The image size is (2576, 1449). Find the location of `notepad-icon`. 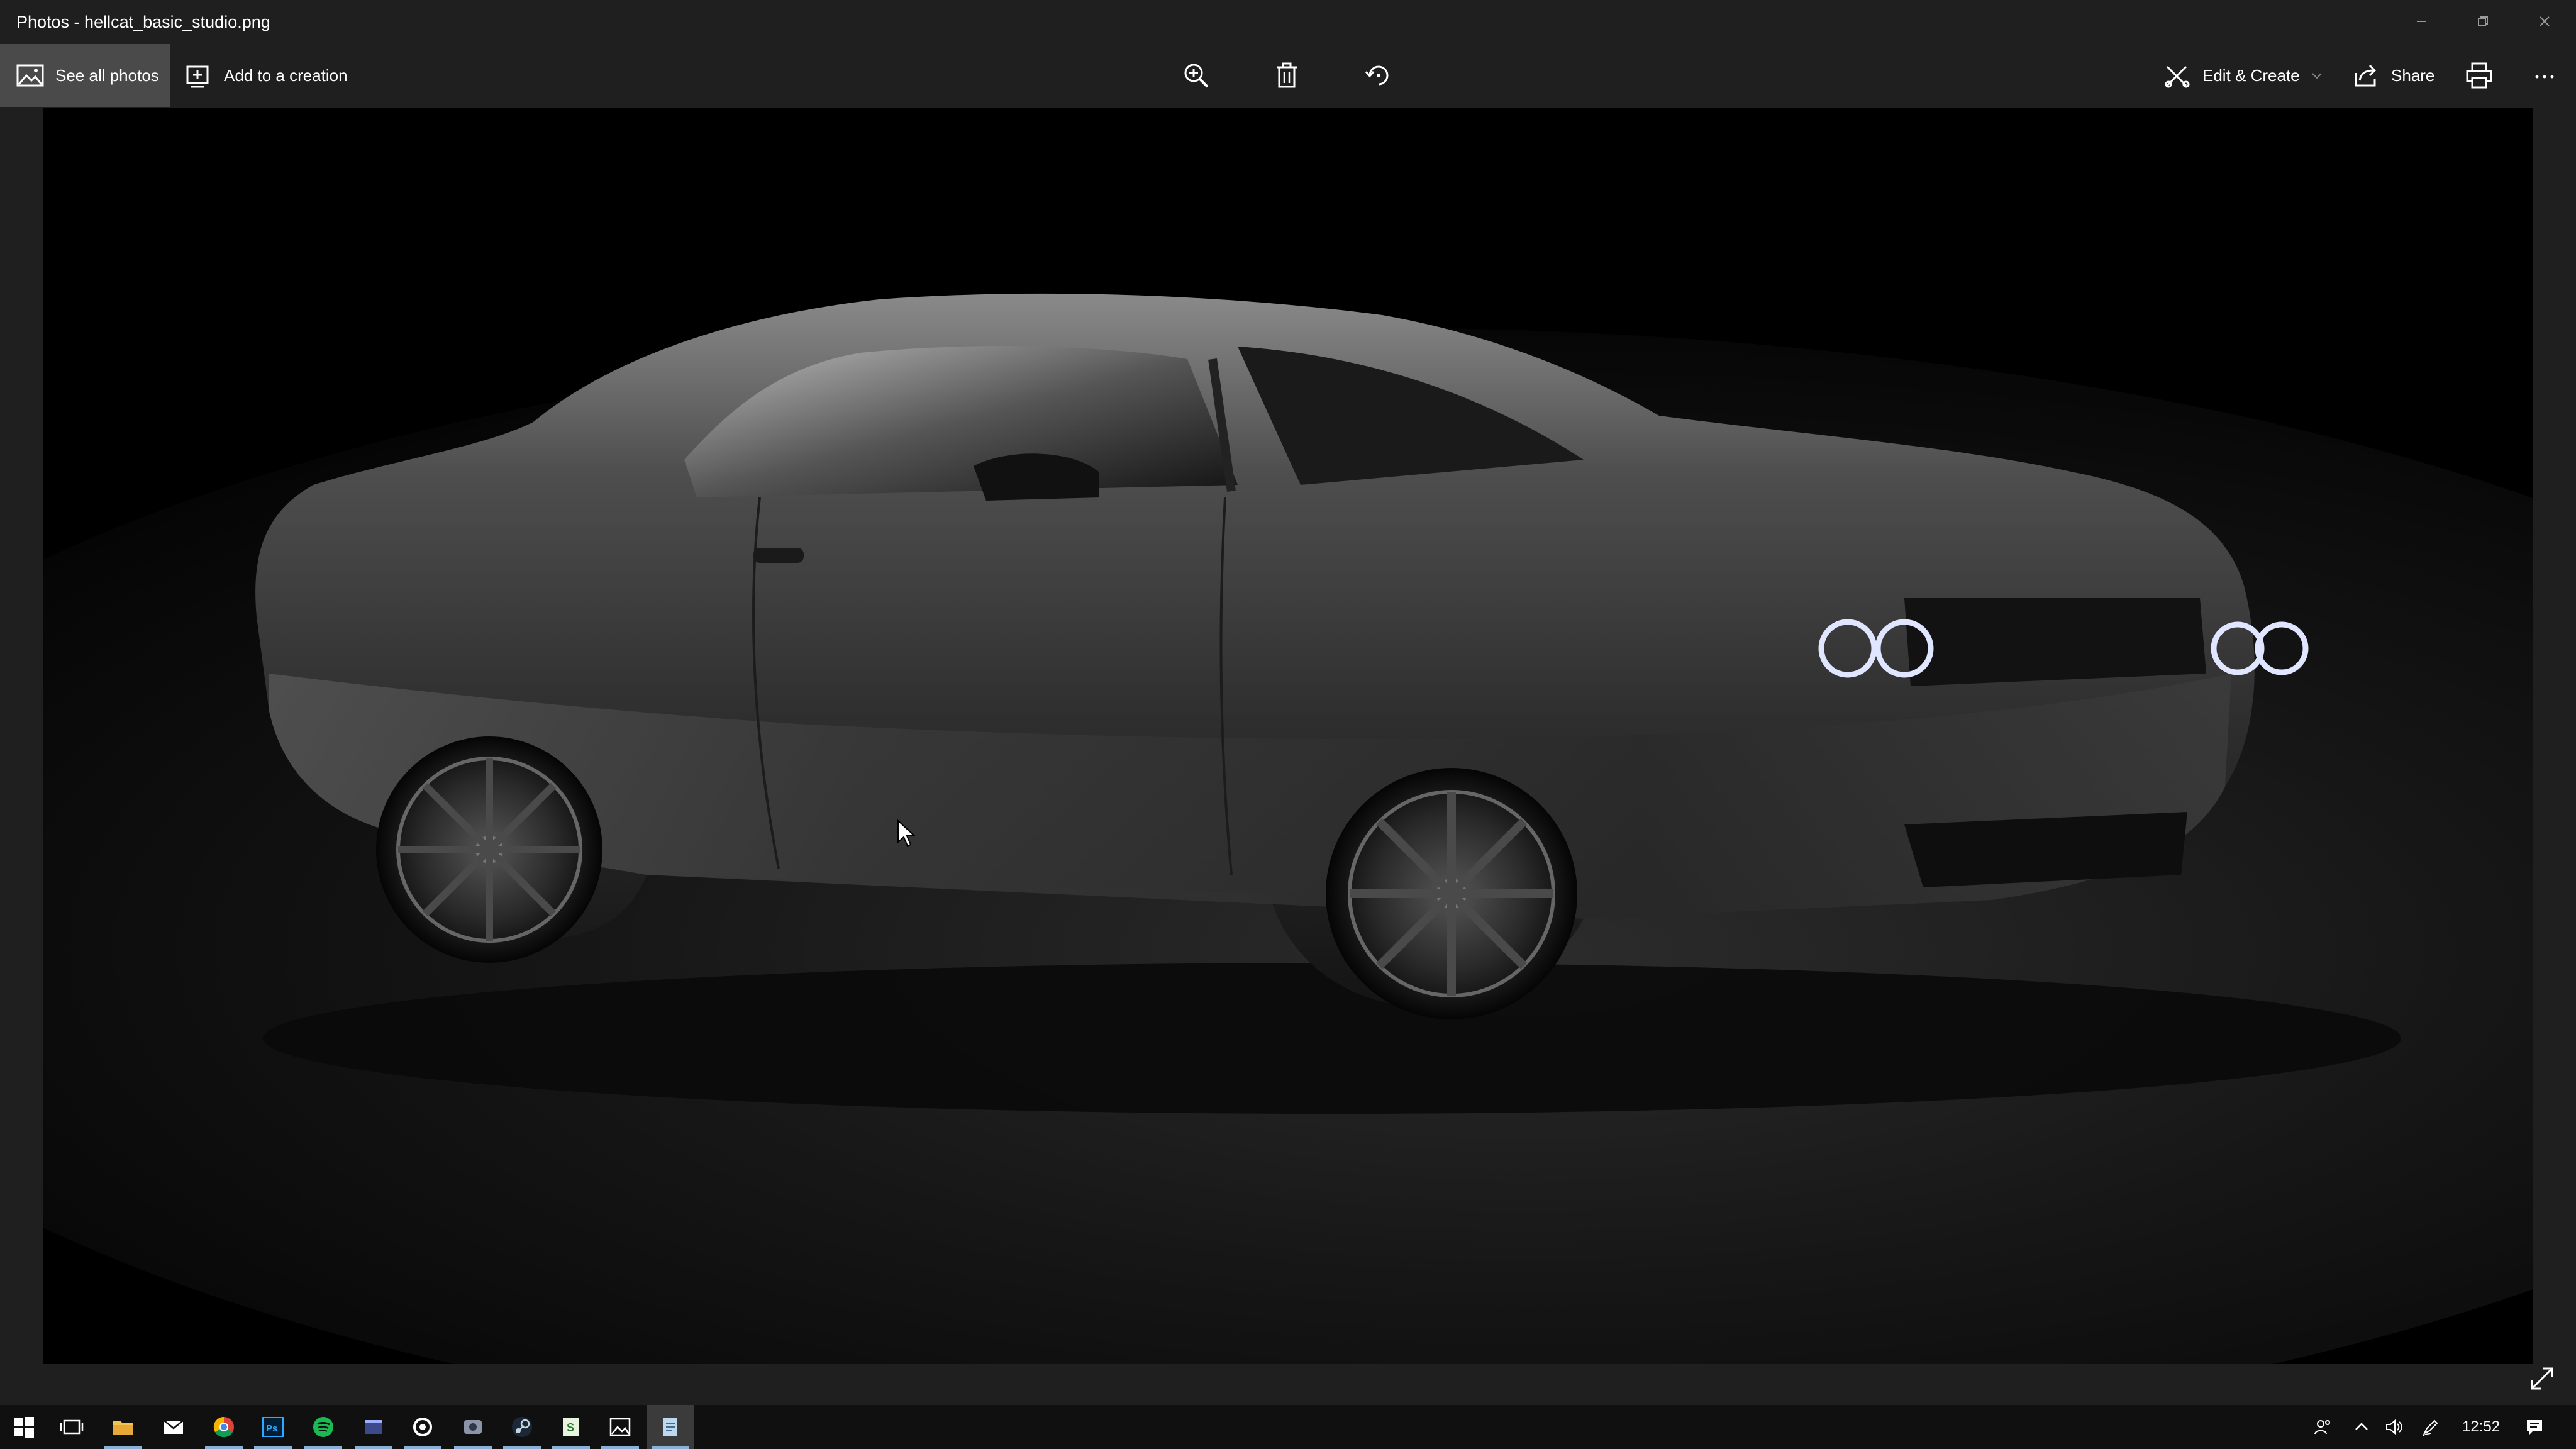

notepad-icon is located at coordinates (670, 1427).